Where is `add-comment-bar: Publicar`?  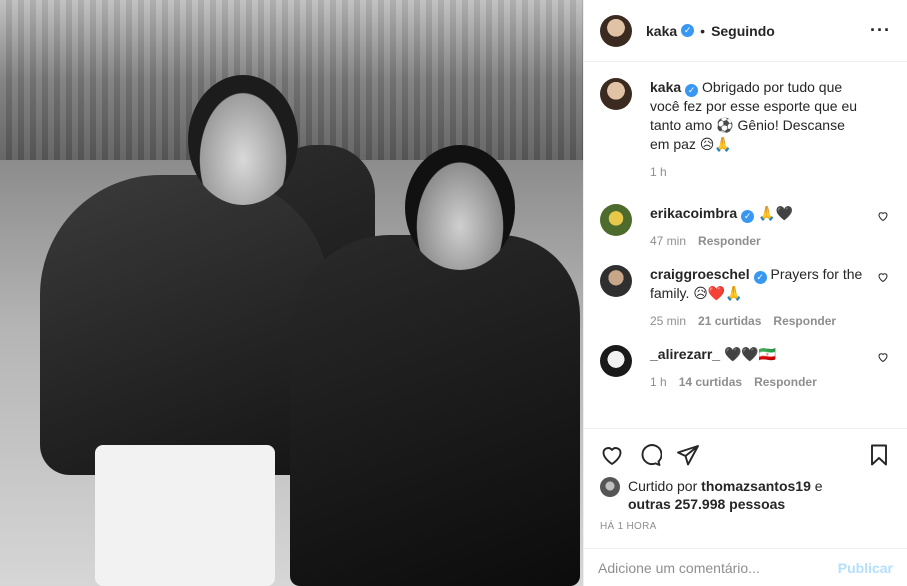
add-comment-bar: Publicar is located at coordinates (745, 567).